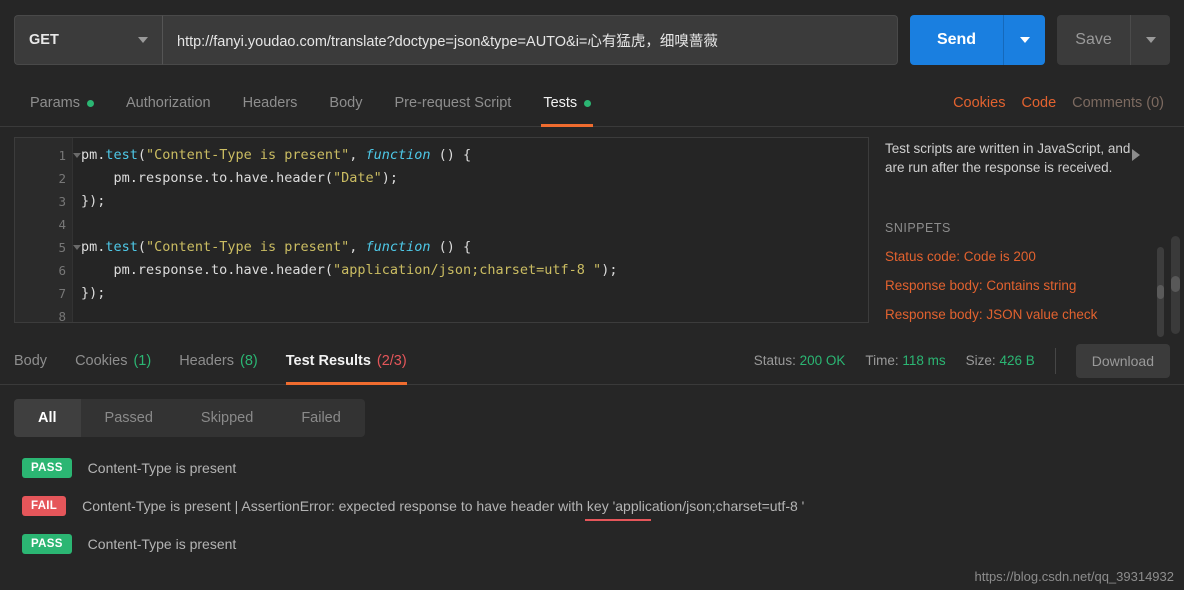  Describe the element at coordinates (62, 201) in the screenshot. I see `editor-line-number: 3` at that location.